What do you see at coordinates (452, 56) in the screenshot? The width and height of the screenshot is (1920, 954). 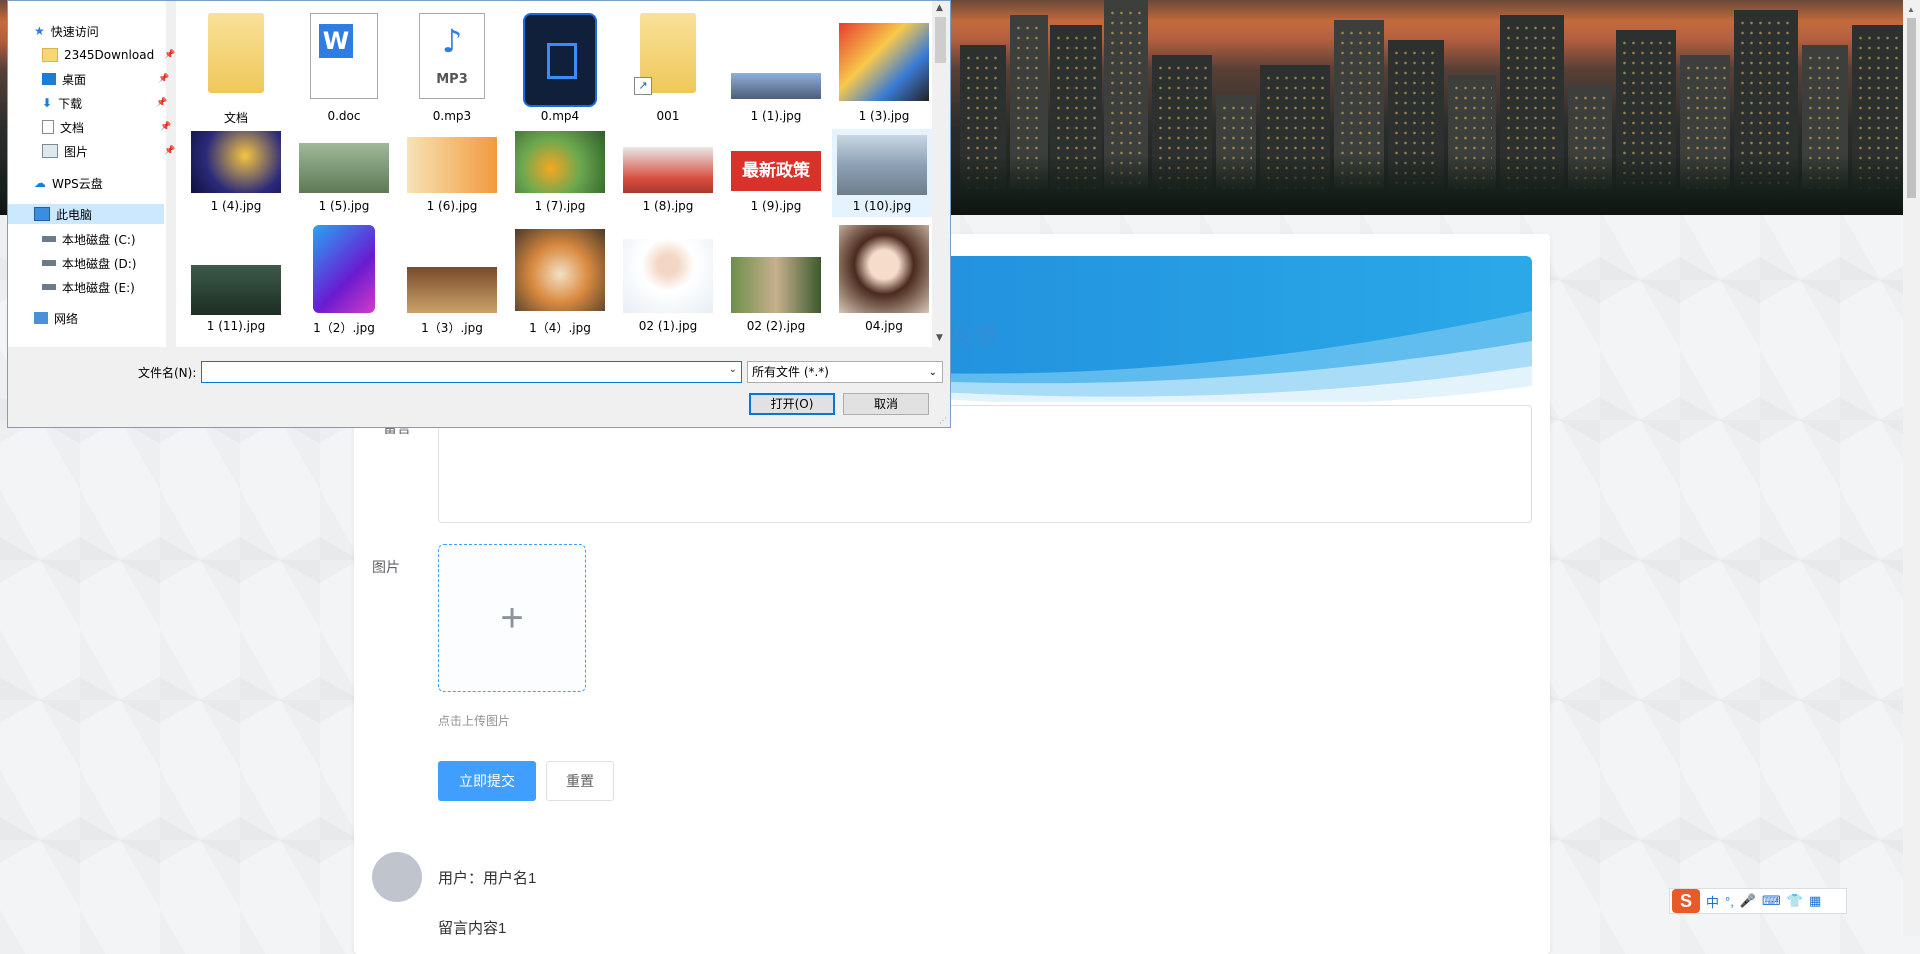 I see `mp3-file-icon: ♪ MP3` at bounding box center [452, 56].